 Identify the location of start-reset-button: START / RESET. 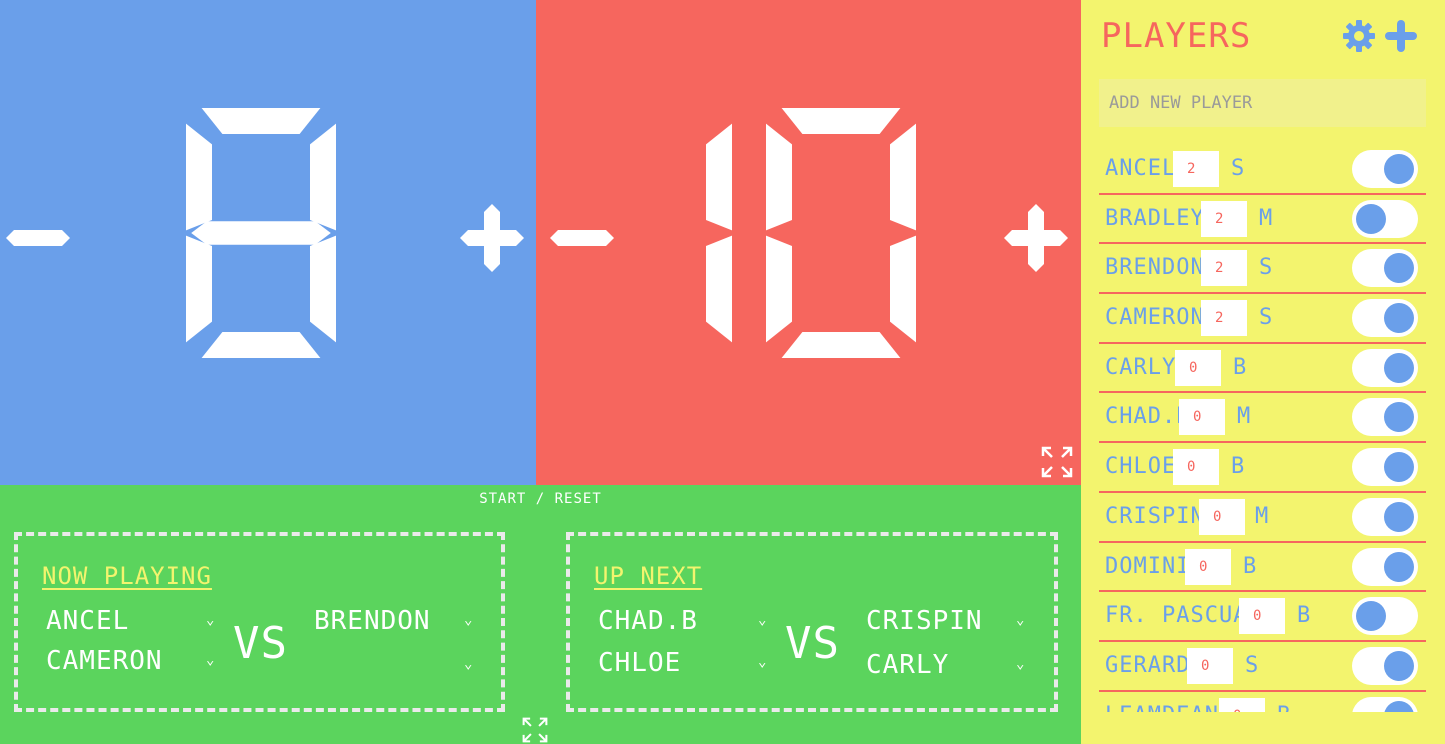
(540, 499).